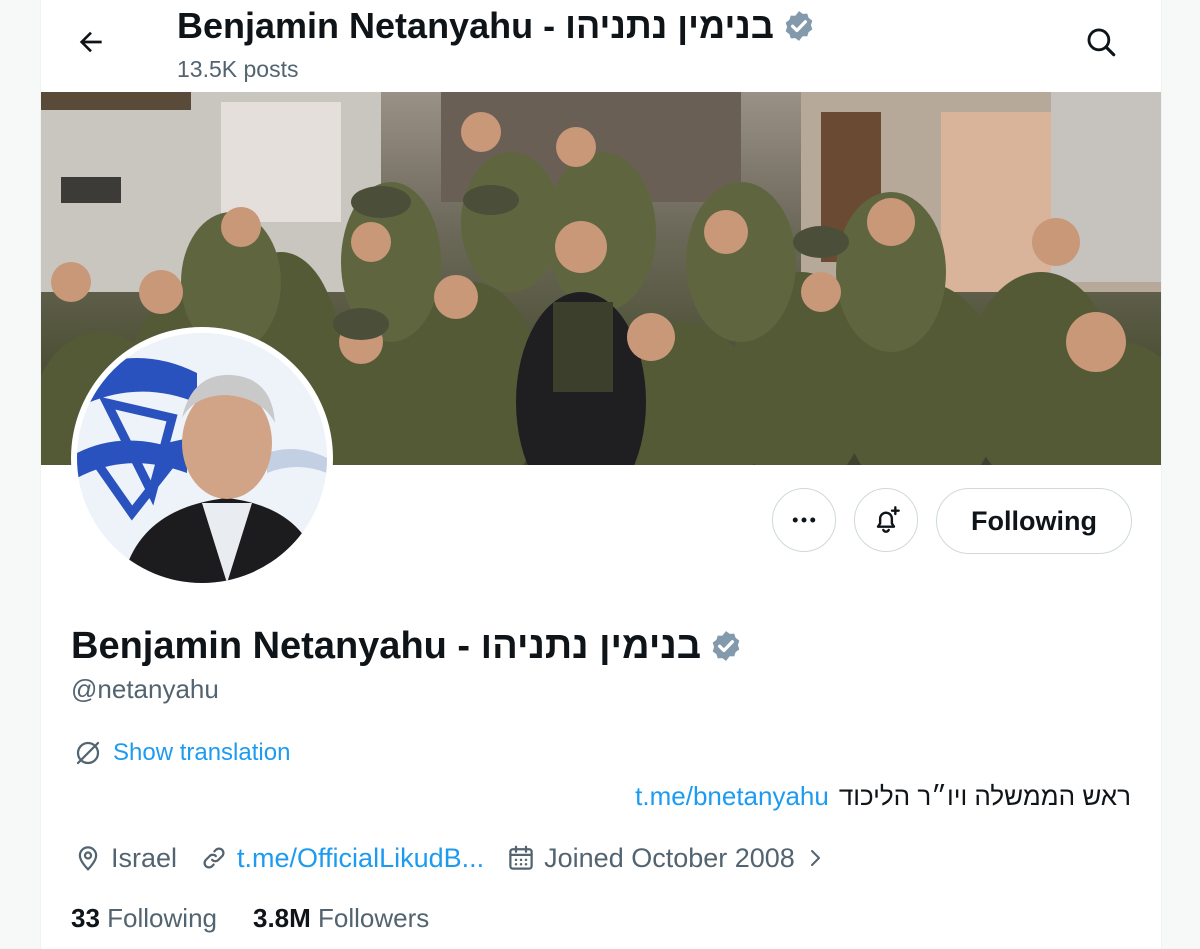 The height and width of the screenshot is (949, 1200). I want to click on profile-stats: 33 Following 3.8M Followers, so click(268, 918).